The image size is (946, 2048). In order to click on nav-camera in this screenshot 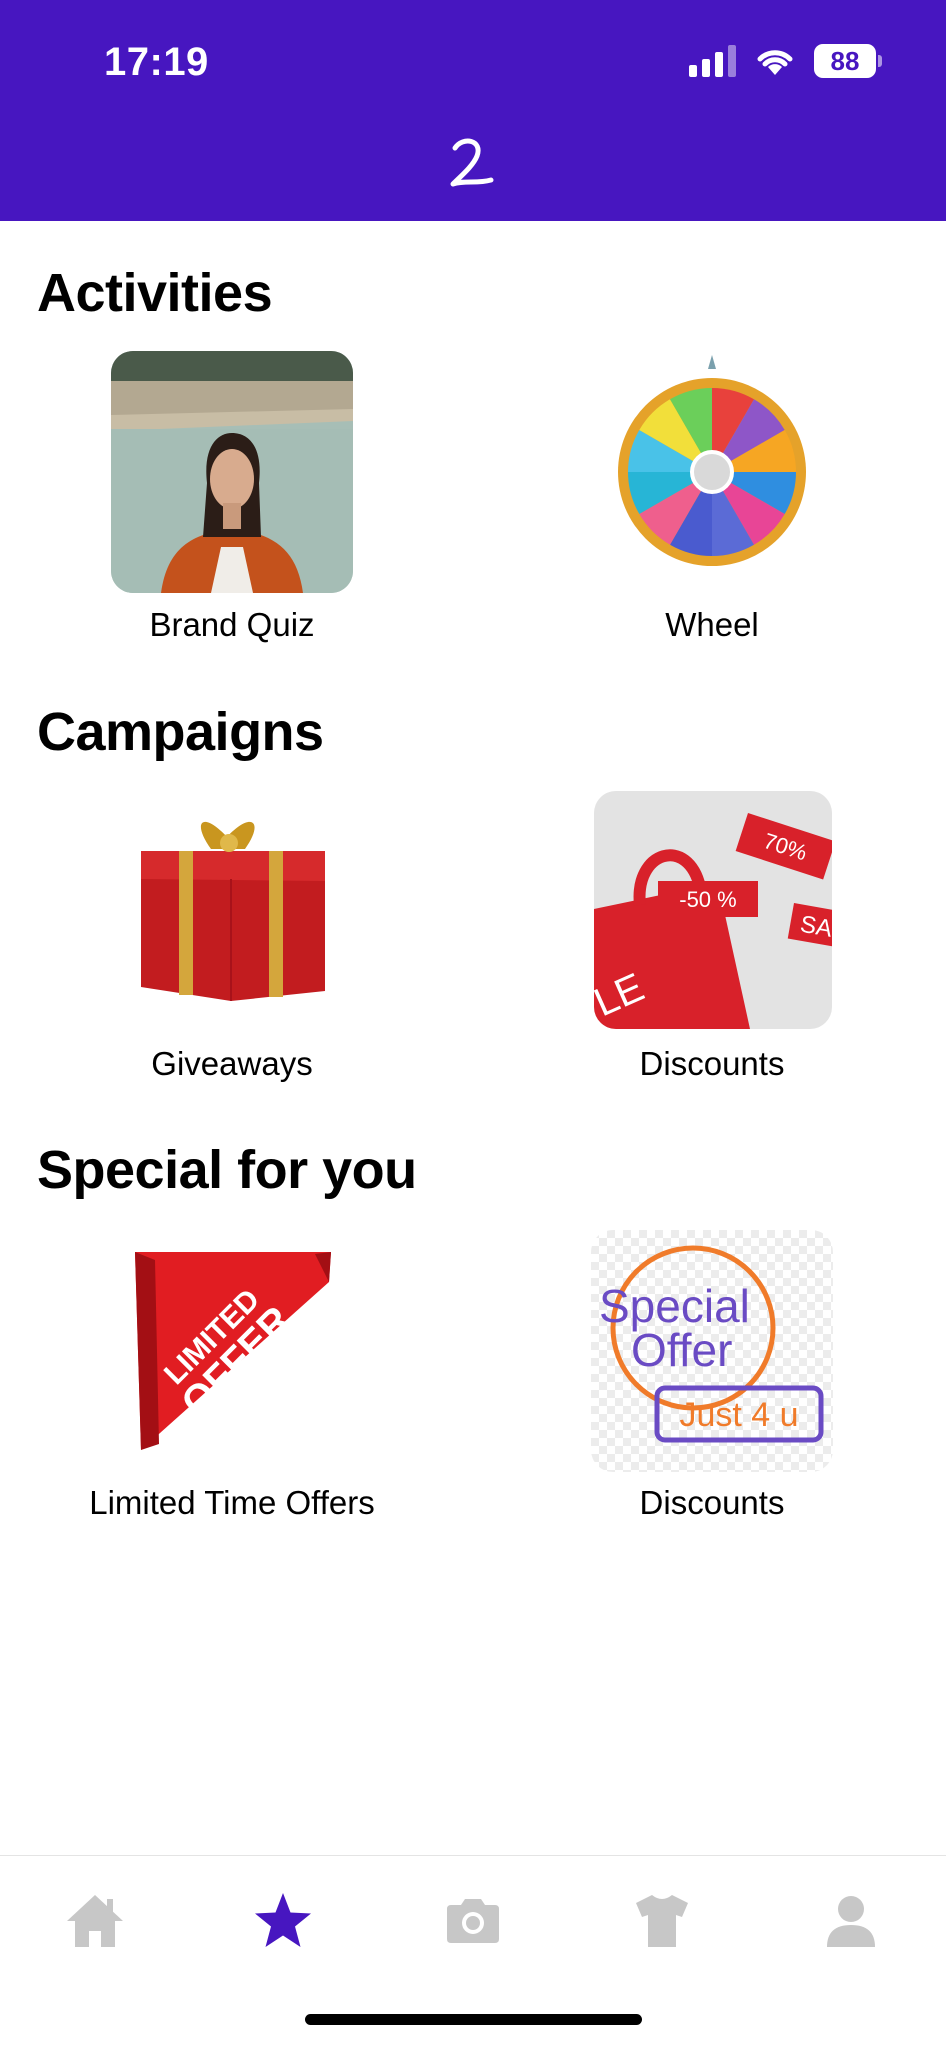, I will do `click(473, 1921)`.